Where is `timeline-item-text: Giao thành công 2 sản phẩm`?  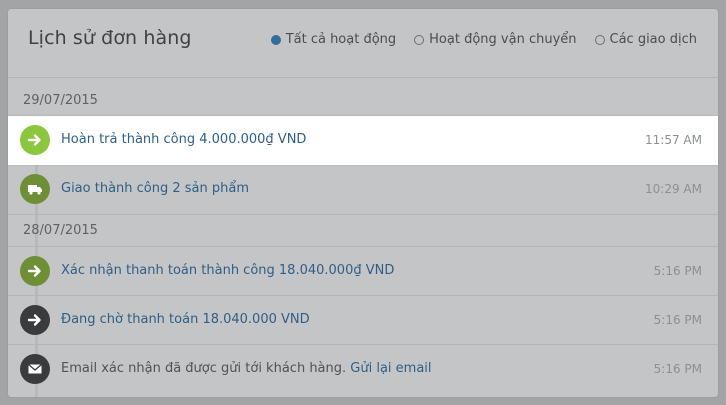
timeline-item-text: Giao thành công 2 sản phẩm is located at coordinates (155, 188).